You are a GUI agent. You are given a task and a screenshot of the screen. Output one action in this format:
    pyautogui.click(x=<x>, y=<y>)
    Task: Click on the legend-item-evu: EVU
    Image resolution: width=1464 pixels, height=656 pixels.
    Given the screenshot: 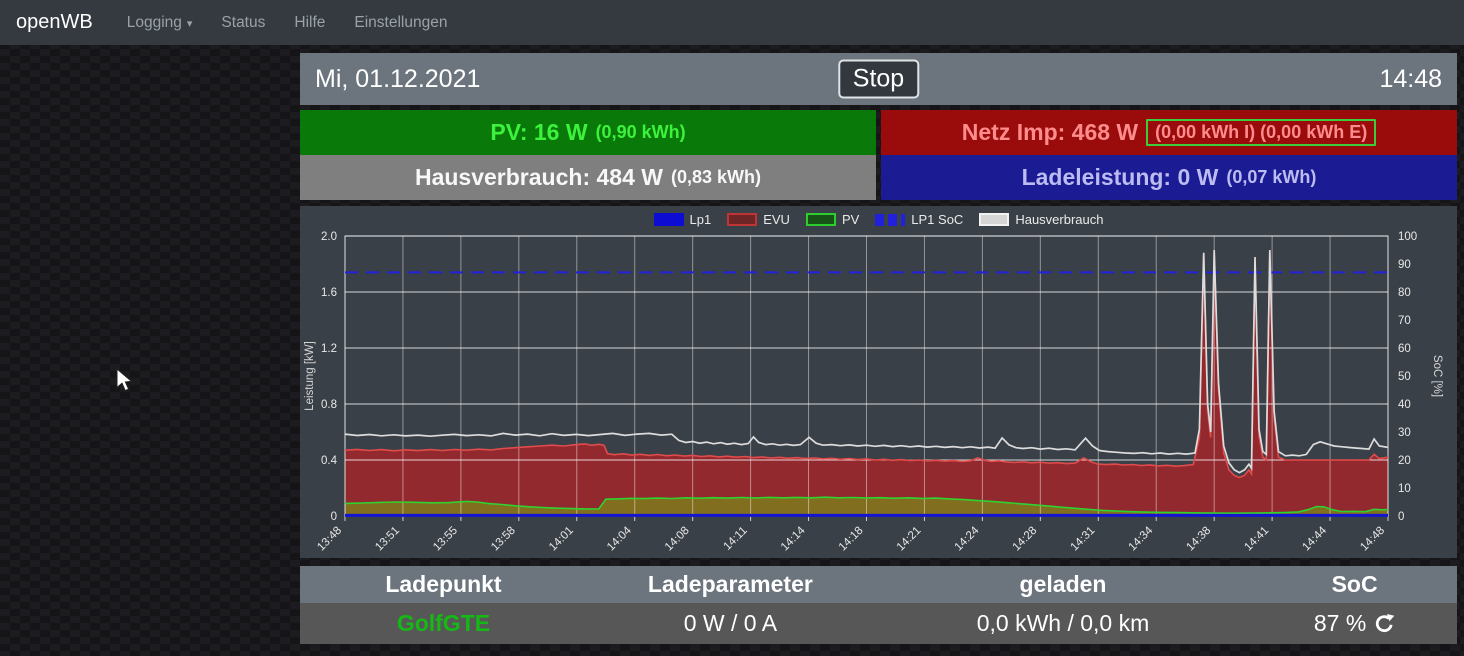 What is the action you would take?
    pyautogui.click(x=758, y=219)
    